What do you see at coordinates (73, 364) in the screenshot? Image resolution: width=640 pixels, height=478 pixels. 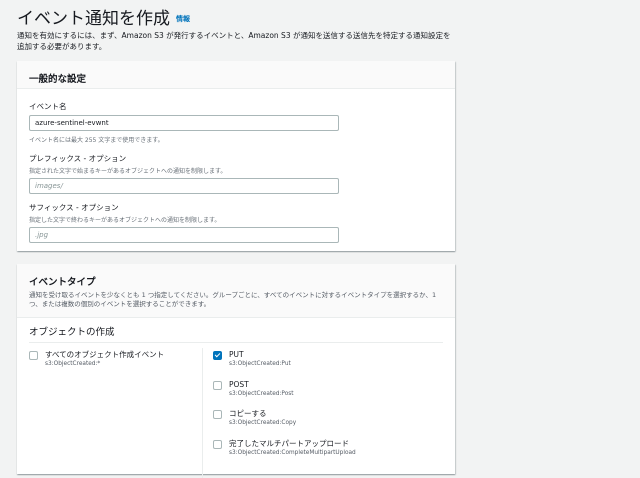 I see `all-object-create-code: s3:ObjectCreated:*` at bounding box center [73, 364].